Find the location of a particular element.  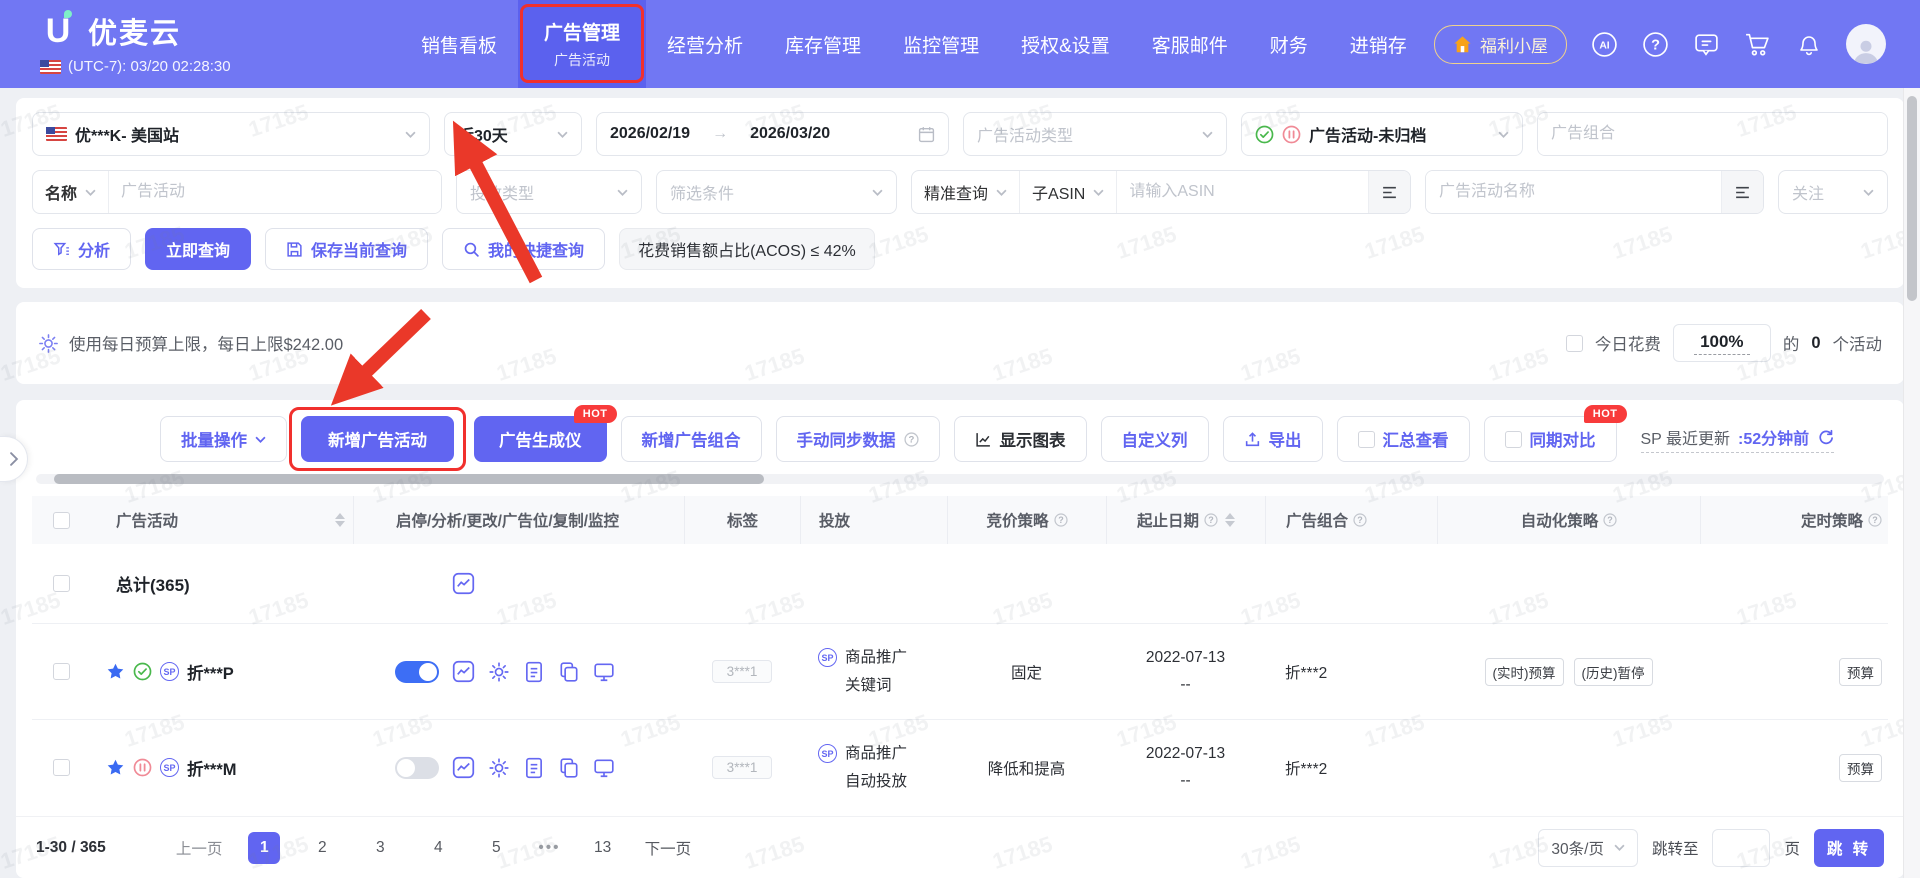

nav-item-business-analysis: 经营分析 is located at coordinates (705, 44).